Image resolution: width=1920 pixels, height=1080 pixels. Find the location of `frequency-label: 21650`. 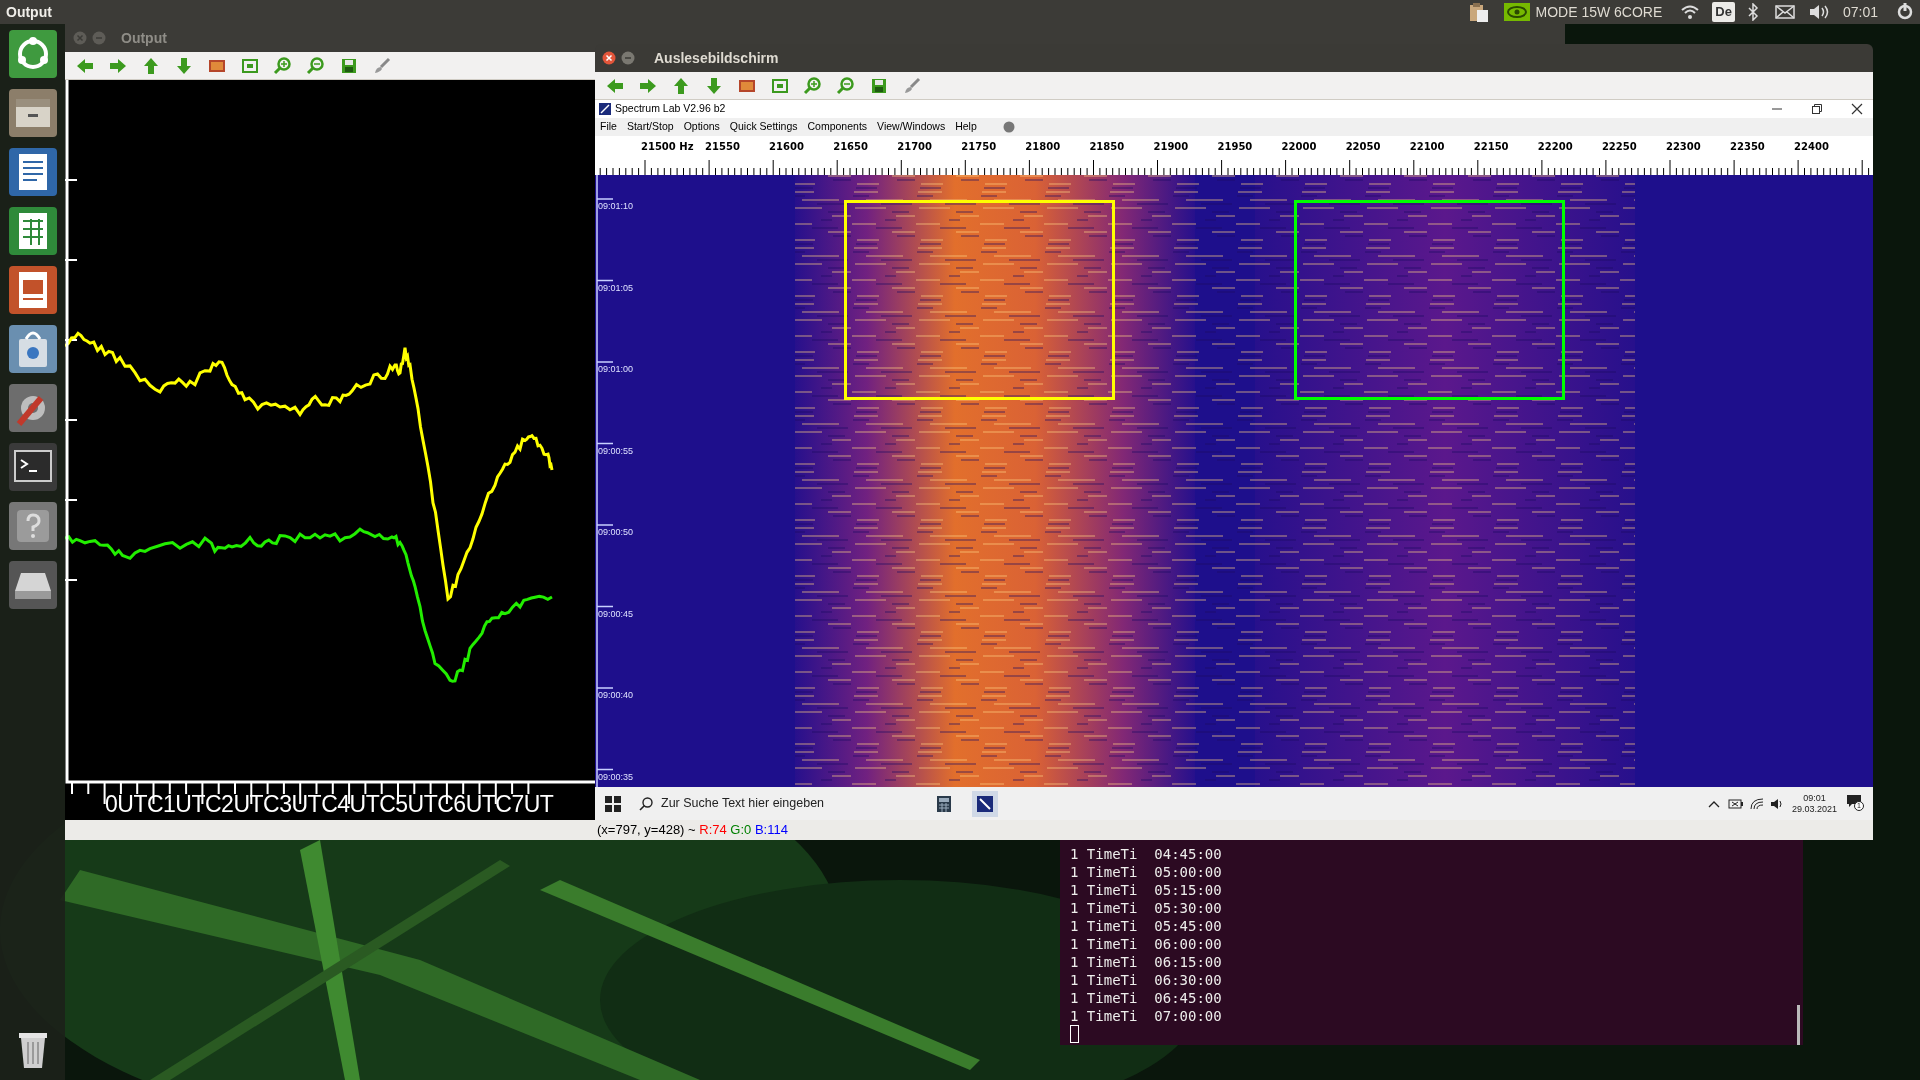

frequency-label: 21650 is located at coordinates (850, 147).